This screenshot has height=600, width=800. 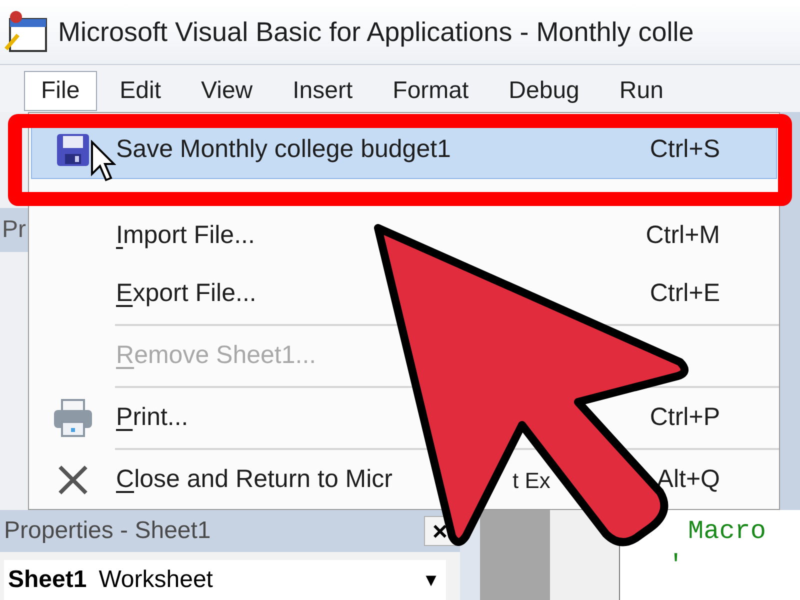 I want to click on menu-item: Format, so click(x=431, y=91).